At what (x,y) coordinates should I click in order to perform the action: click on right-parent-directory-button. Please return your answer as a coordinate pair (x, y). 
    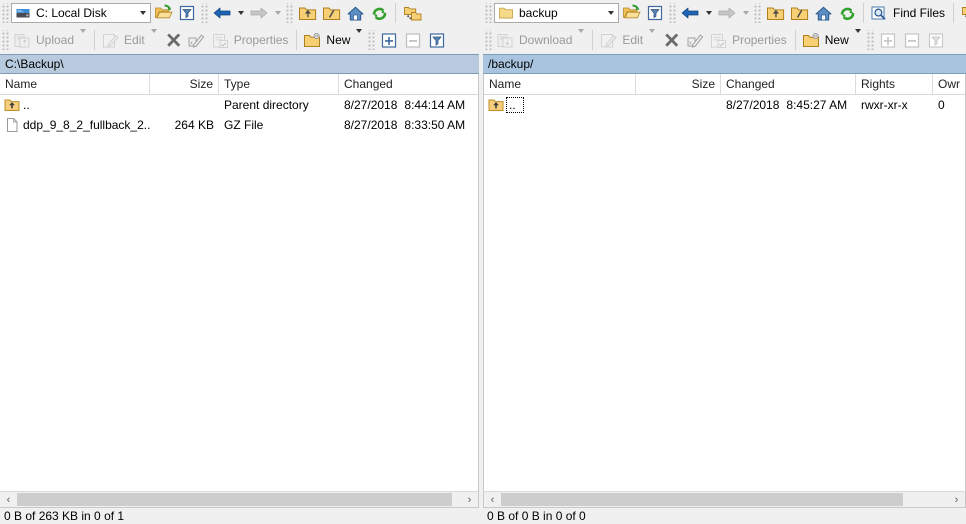
    Looking at the image, I should click on (775, 13).